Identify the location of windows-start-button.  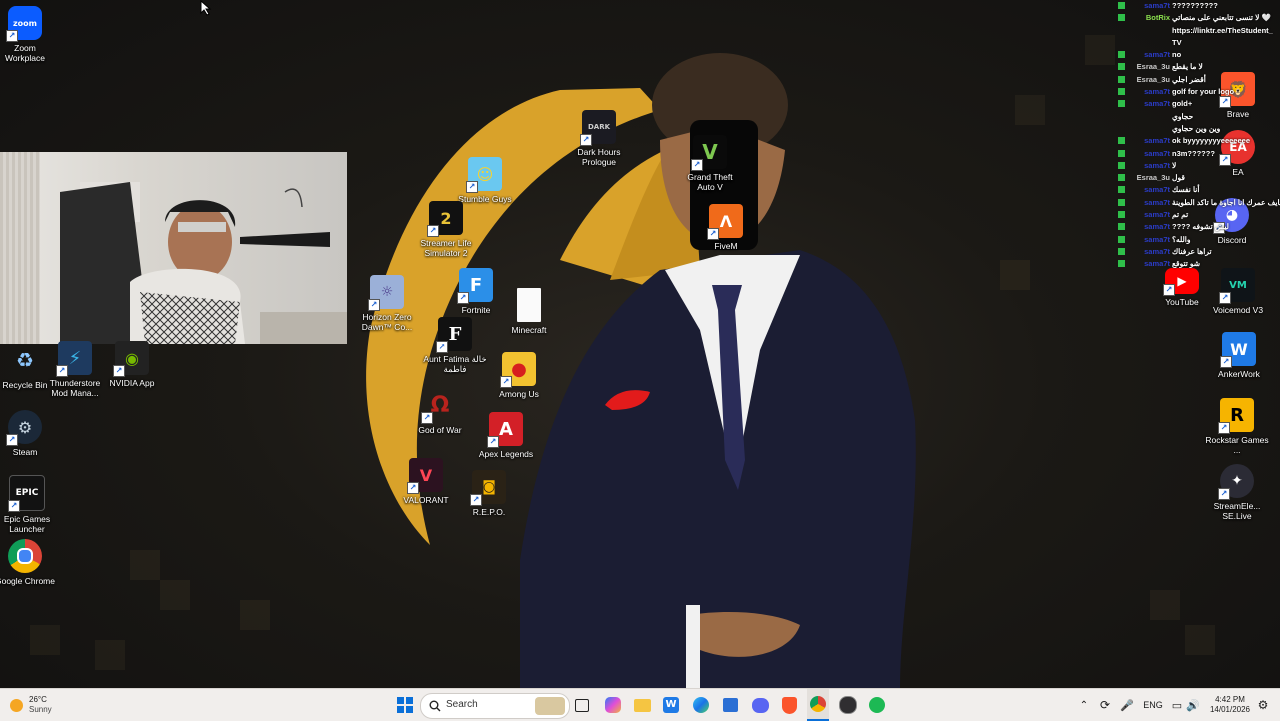
(405, 705).